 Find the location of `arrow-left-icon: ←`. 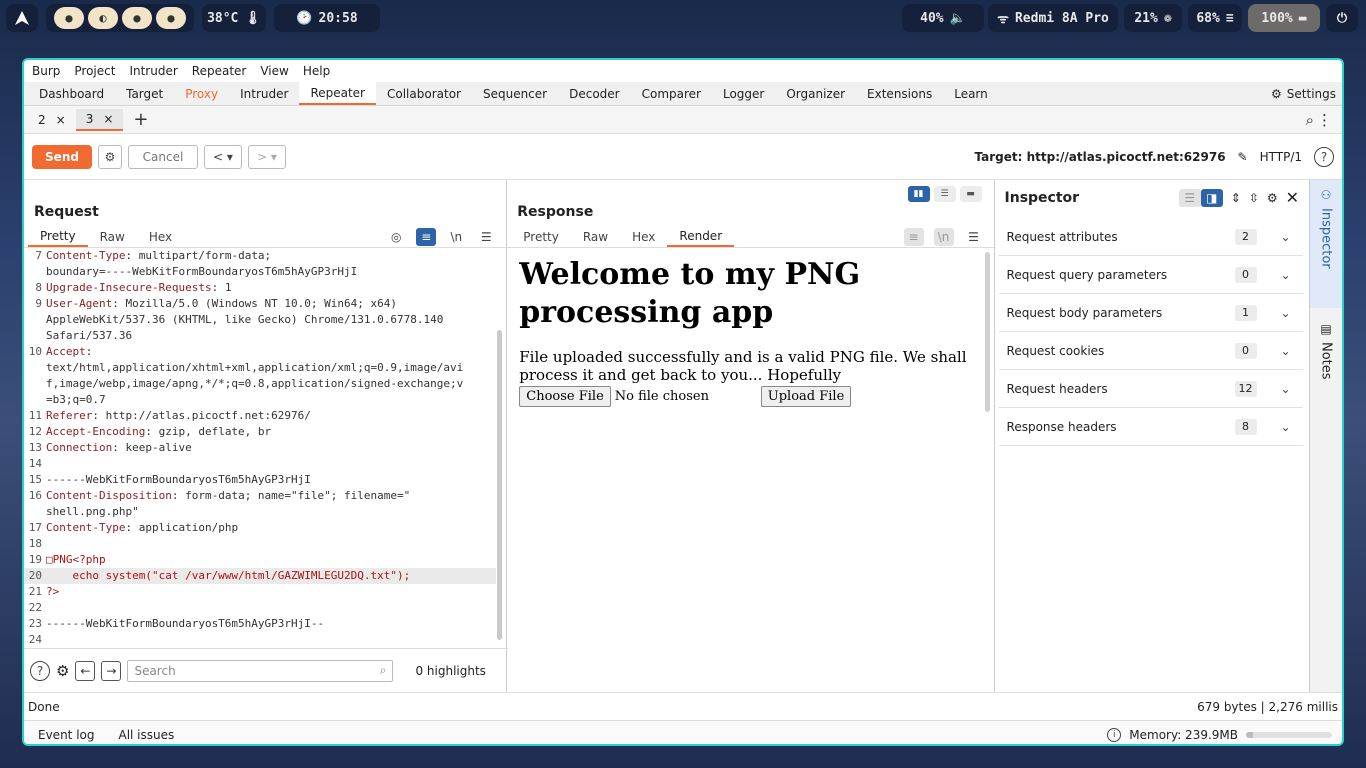

arrow-left-icon: ← is located at coordinates (85, 670).